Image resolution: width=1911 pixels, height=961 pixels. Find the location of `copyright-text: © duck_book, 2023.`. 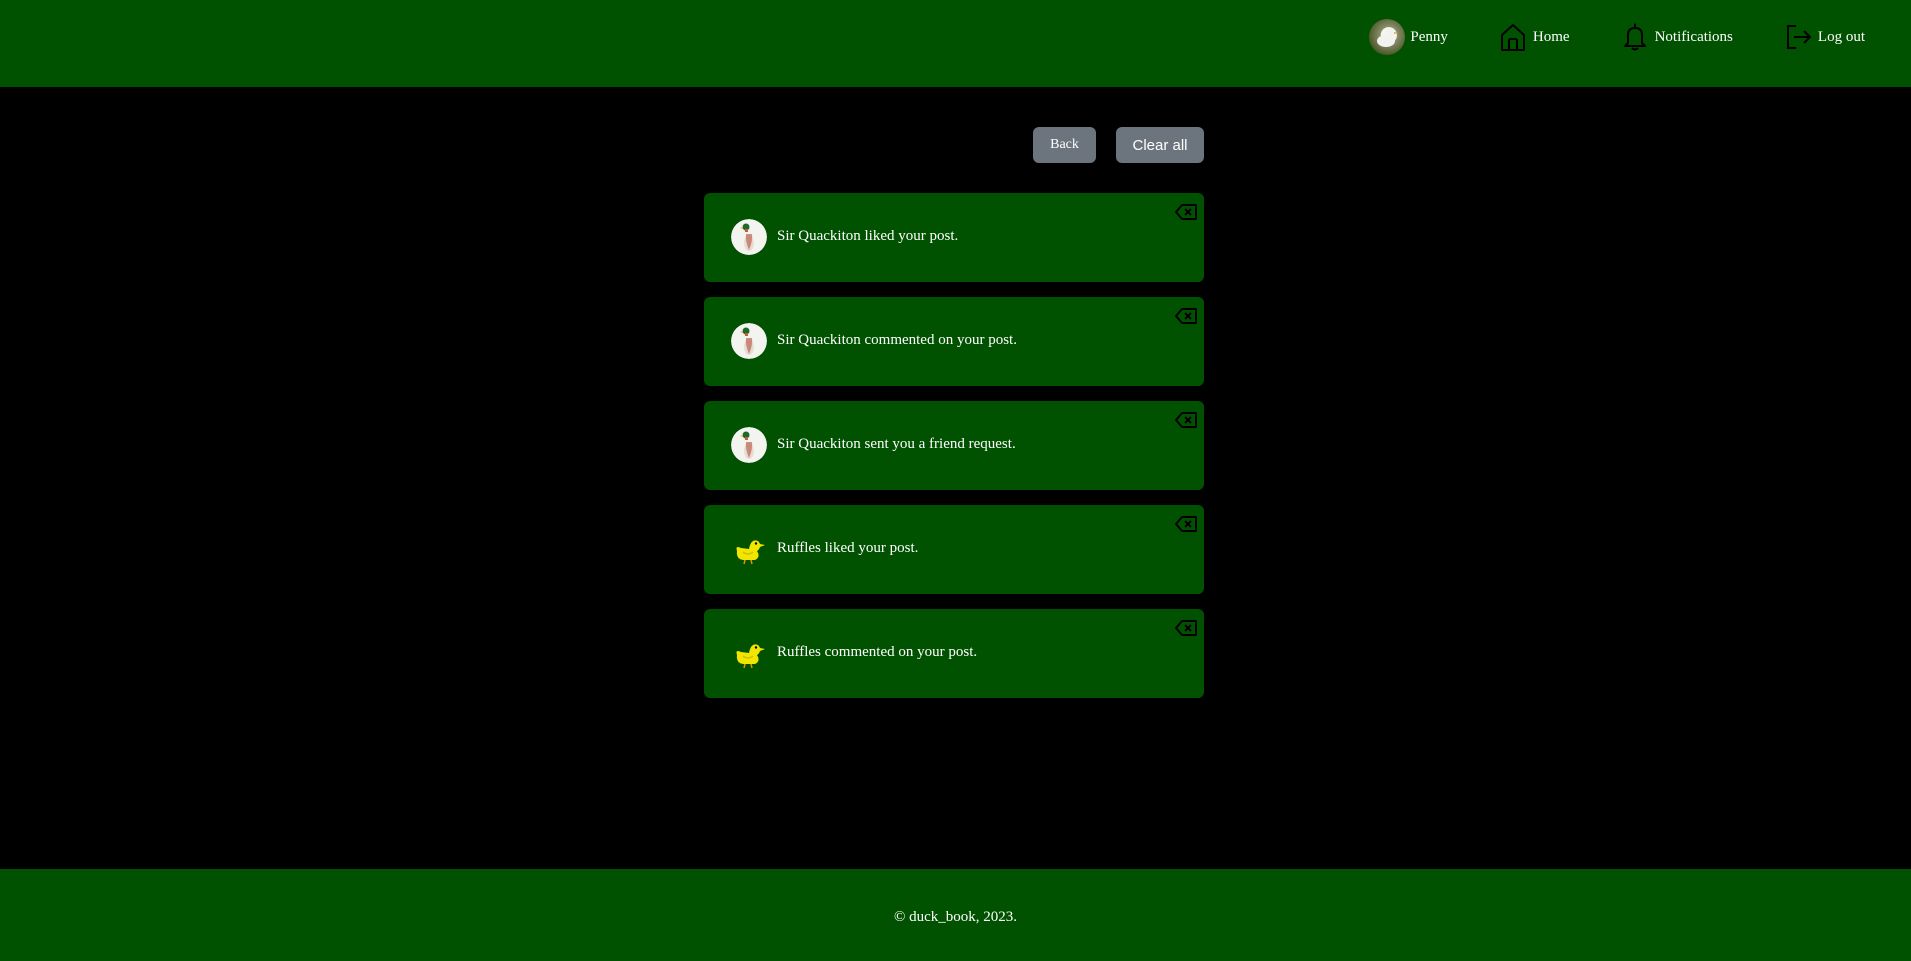

copyright-text: © duck_book, 2023. is located at coordinates (955, 917).